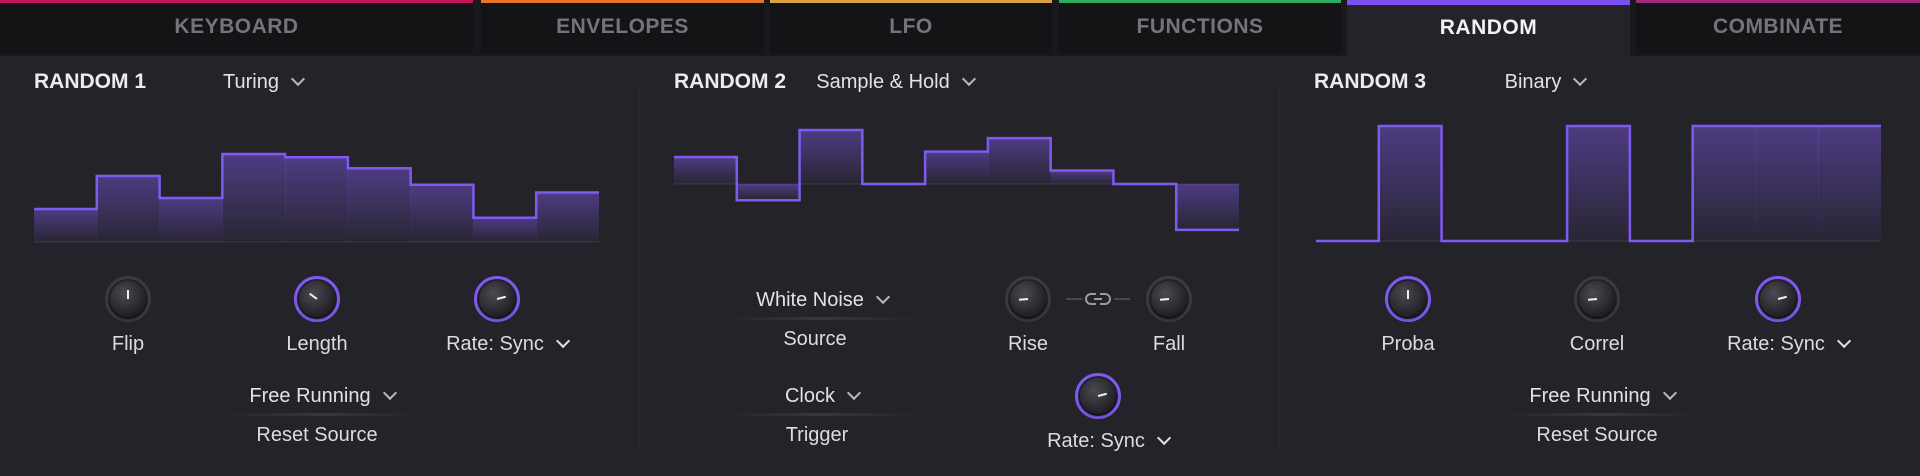 The width and height of the screenshot is (1920, 476). What do you see at coordinates (1370, 81) in the screenshot?
I see `random3-title: RANDOM 3` at bounding box center [1370, 81].